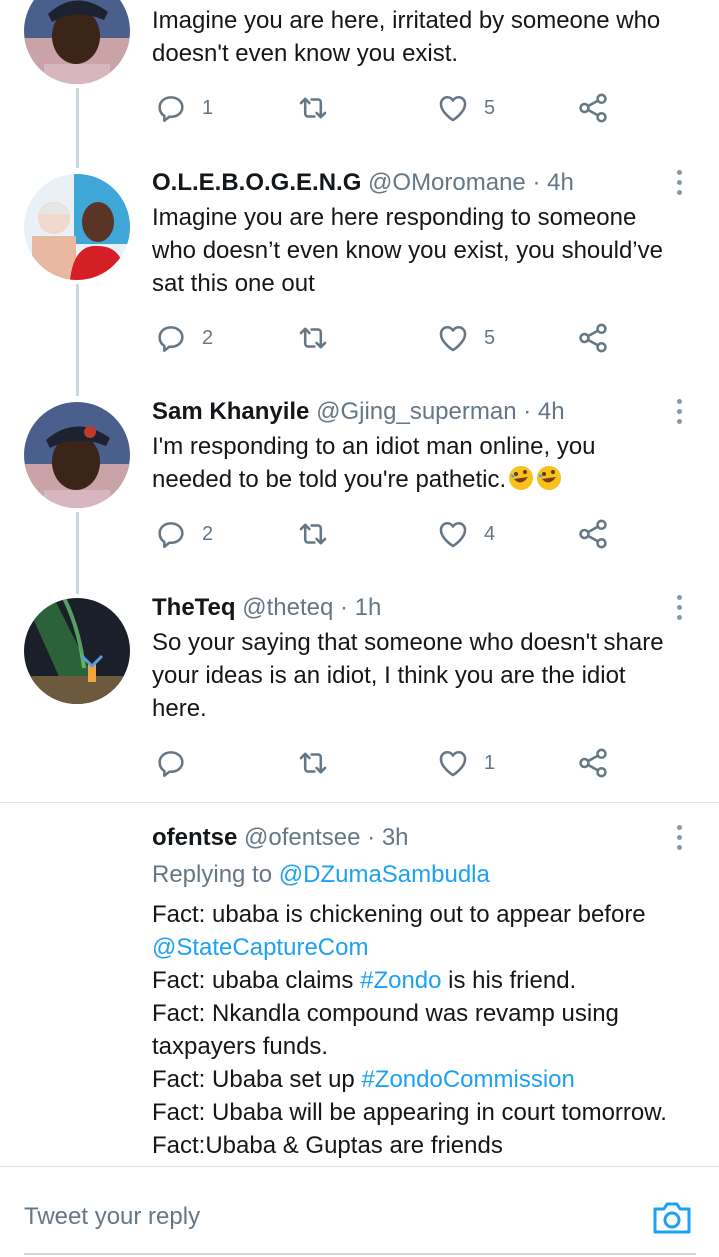 This screenshot has width=719, height=1257. I want to click on divider, so click(359, 802).